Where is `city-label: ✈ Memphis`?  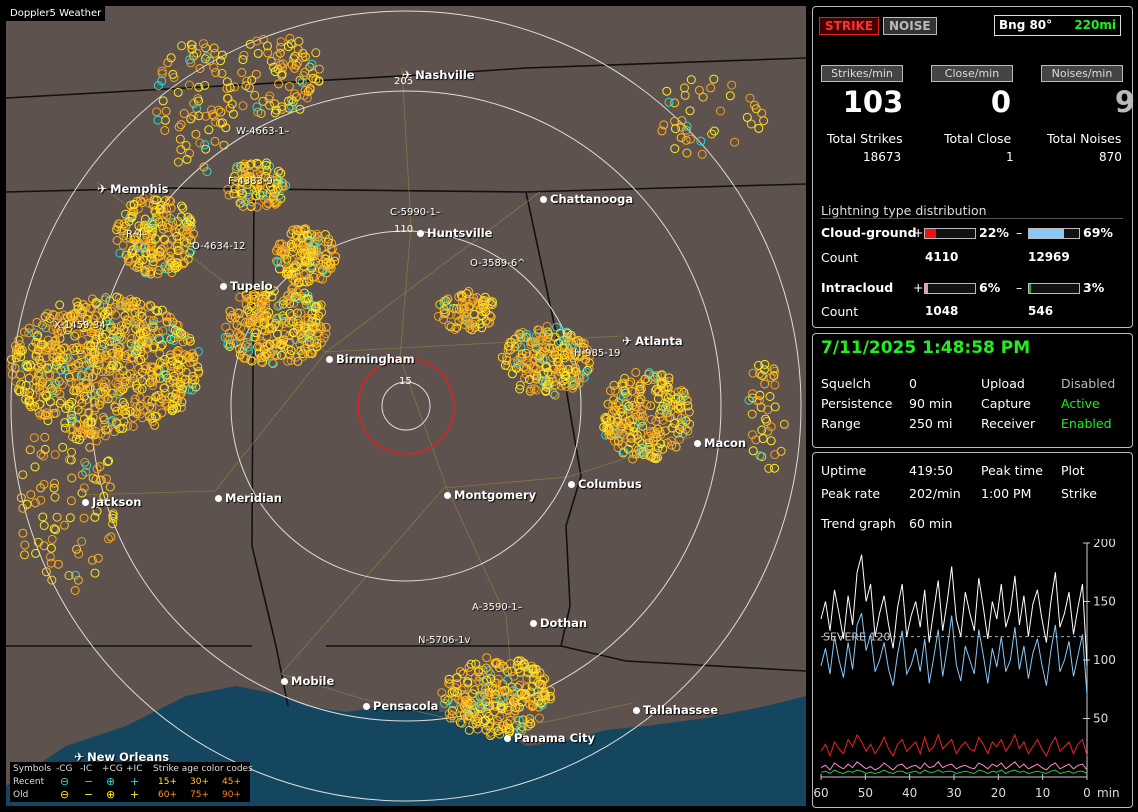 city-label: ✈ Memphis is located at coordinates (133, 189).